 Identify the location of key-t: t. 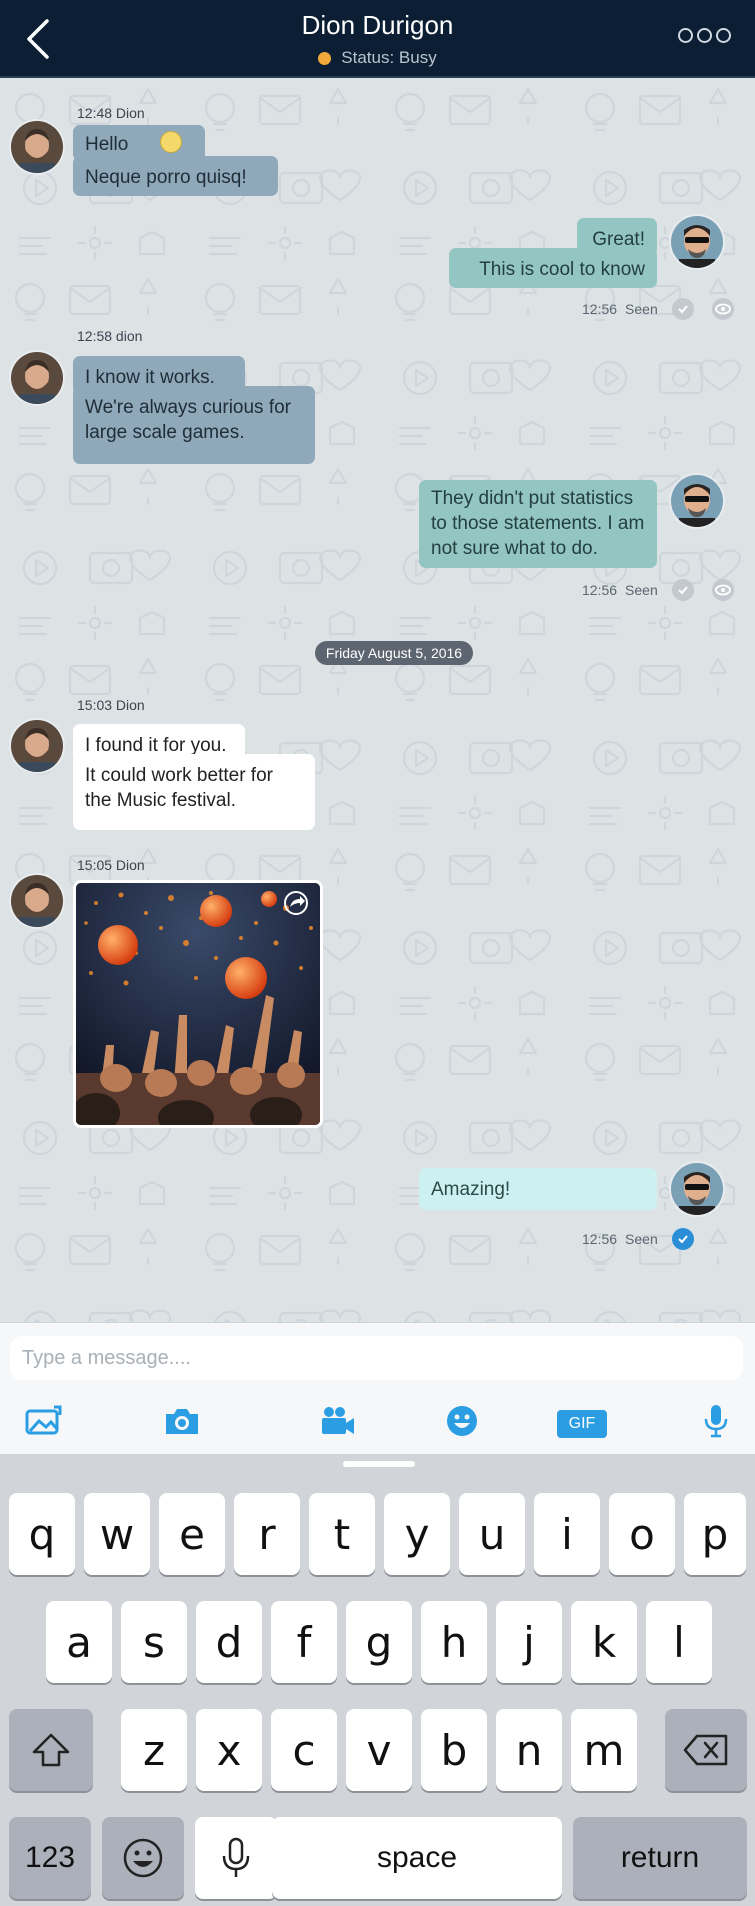
(342, 1534).